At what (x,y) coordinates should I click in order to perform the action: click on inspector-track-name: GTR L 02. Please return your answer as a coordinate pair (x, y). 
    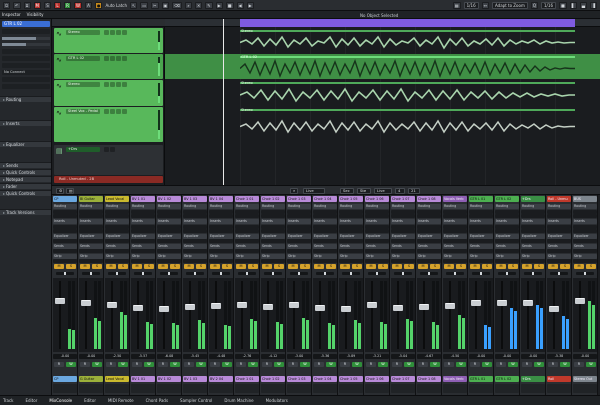
    Looking at the image, I should click on (26, 24).